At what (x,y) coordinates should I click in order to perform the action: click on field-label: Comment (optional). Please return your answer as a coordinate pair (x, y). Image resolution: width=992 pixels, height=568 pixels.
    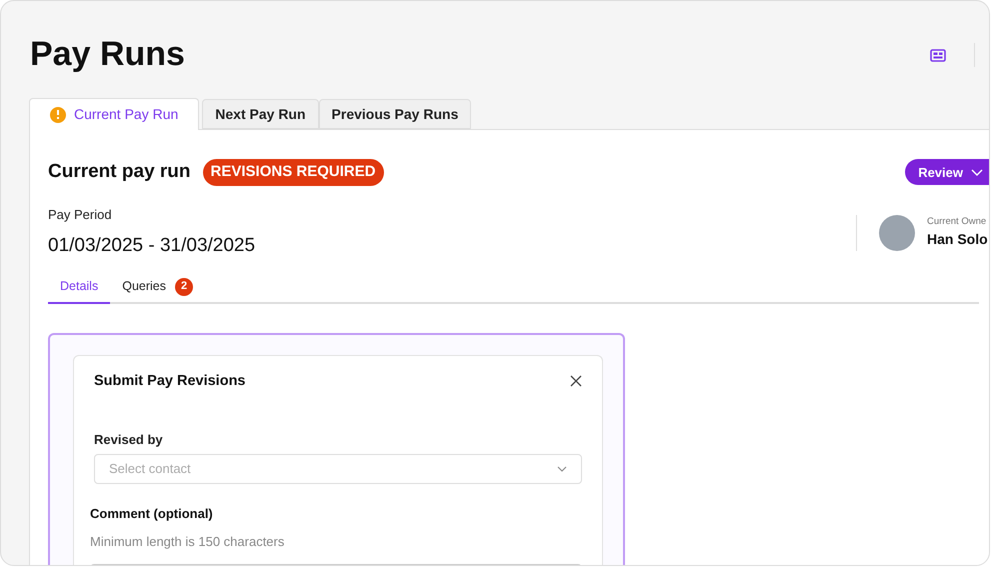
    Looking at the image, I should click on (152, 513).